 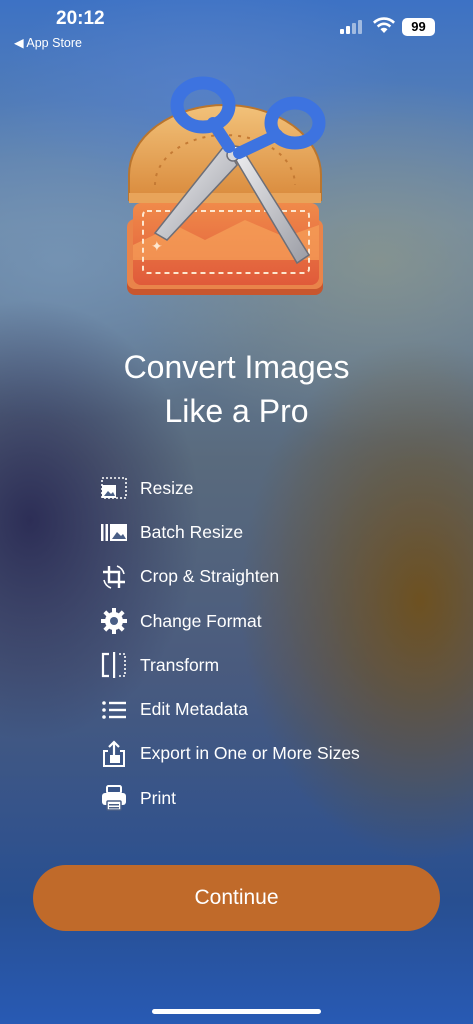 What do you see at coordinates (114, 754) in the screenshot?
I see `export-icon` at bounding box center [114, 754].